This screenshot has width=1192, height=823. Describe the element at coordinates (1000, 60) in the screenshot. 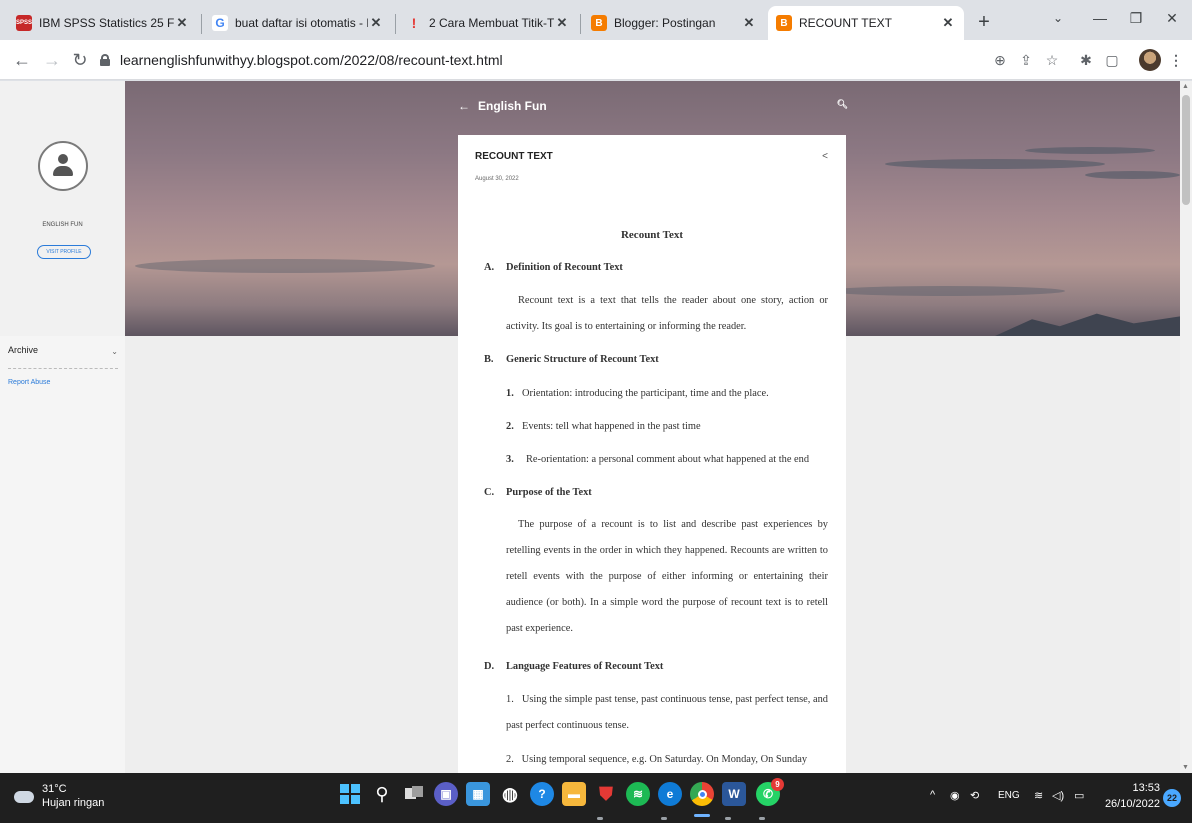

I see `zoom-icon: ⊕` at that location.